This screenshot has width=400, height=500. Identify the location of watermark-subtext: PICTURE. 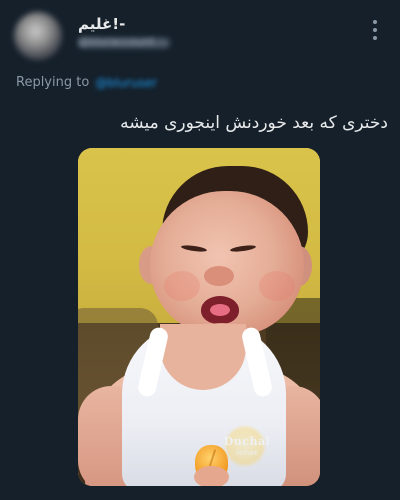
(247, 454).